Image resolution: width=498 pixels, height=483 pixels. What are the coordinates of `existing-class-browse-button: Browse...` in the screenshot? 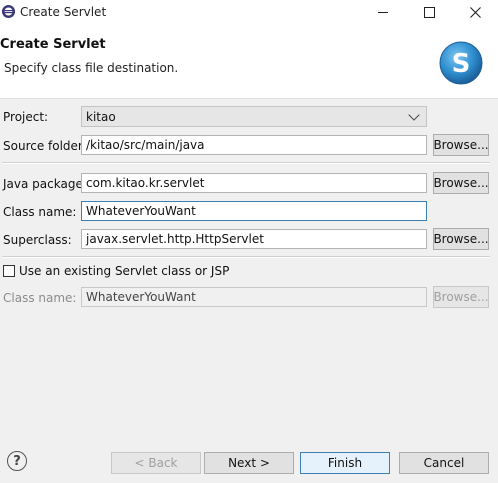 It's located at (461, 297).